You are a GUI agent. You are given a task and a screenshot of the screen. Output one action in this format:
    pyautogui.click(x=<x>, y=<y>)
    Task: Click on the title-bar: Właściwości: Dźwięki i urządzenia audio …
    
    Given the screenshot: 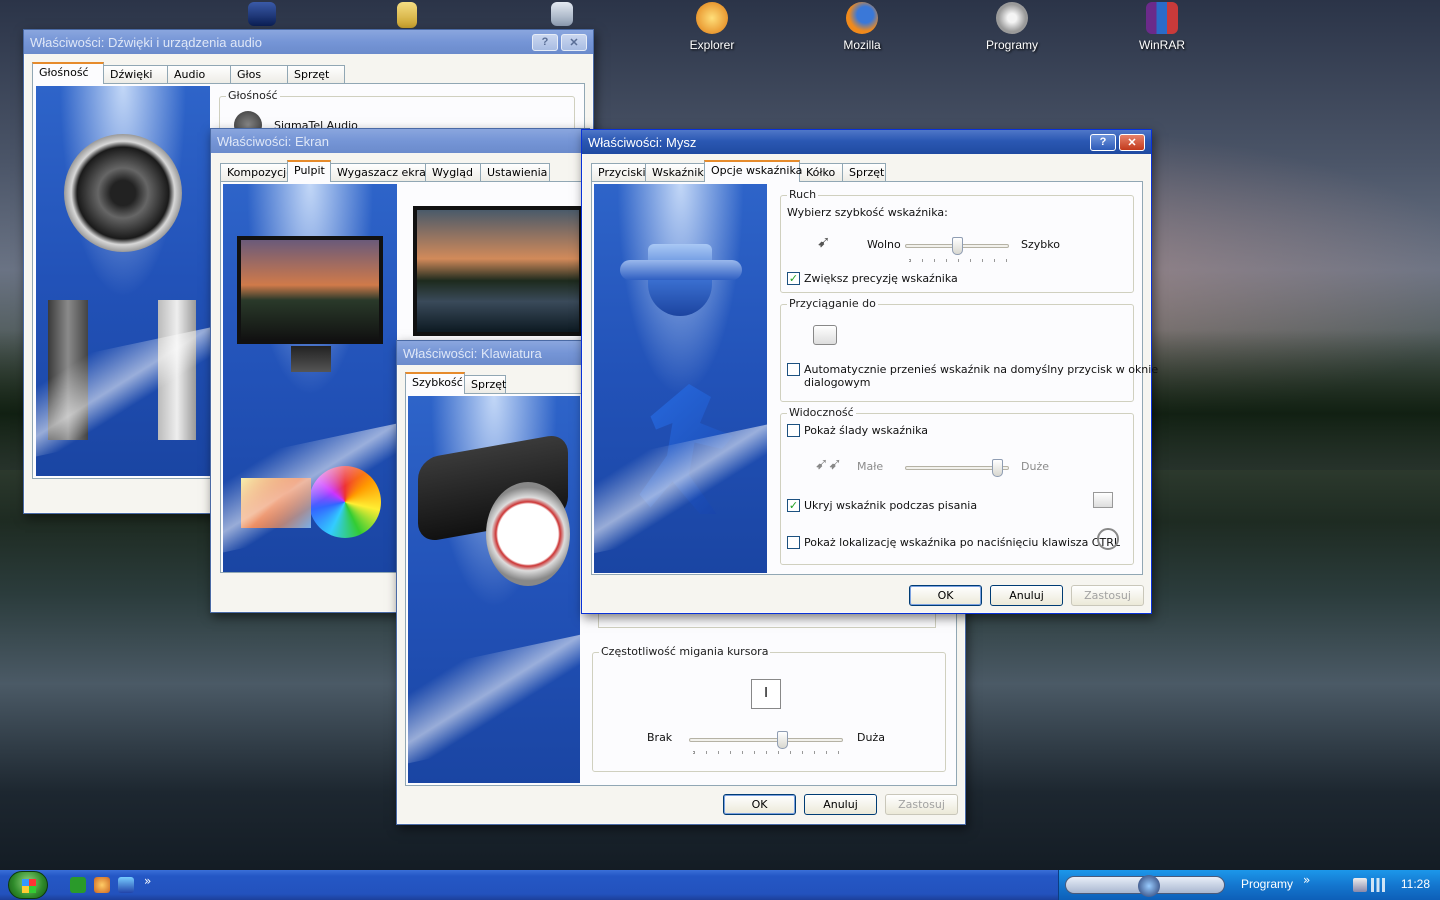 What is the action you would take?
    pyautogui.click(x=308, y=42)
    